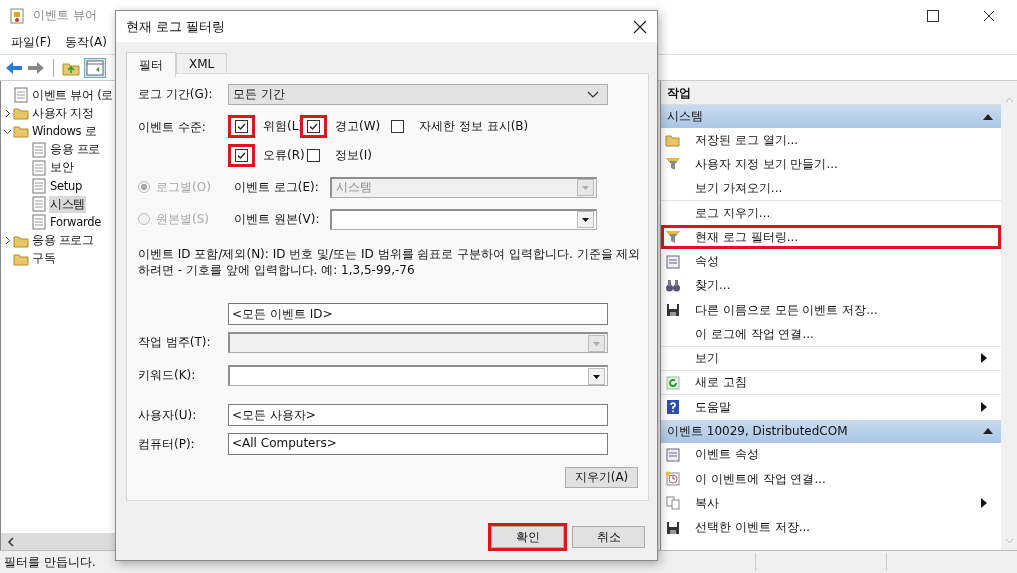 This screenshot has width=1017, height=573. What do you see at coordinates (73, 95) in the screenshot?
I see `tree-item: 이벤트 뷰어 (로` at bounding box center [73, 95].